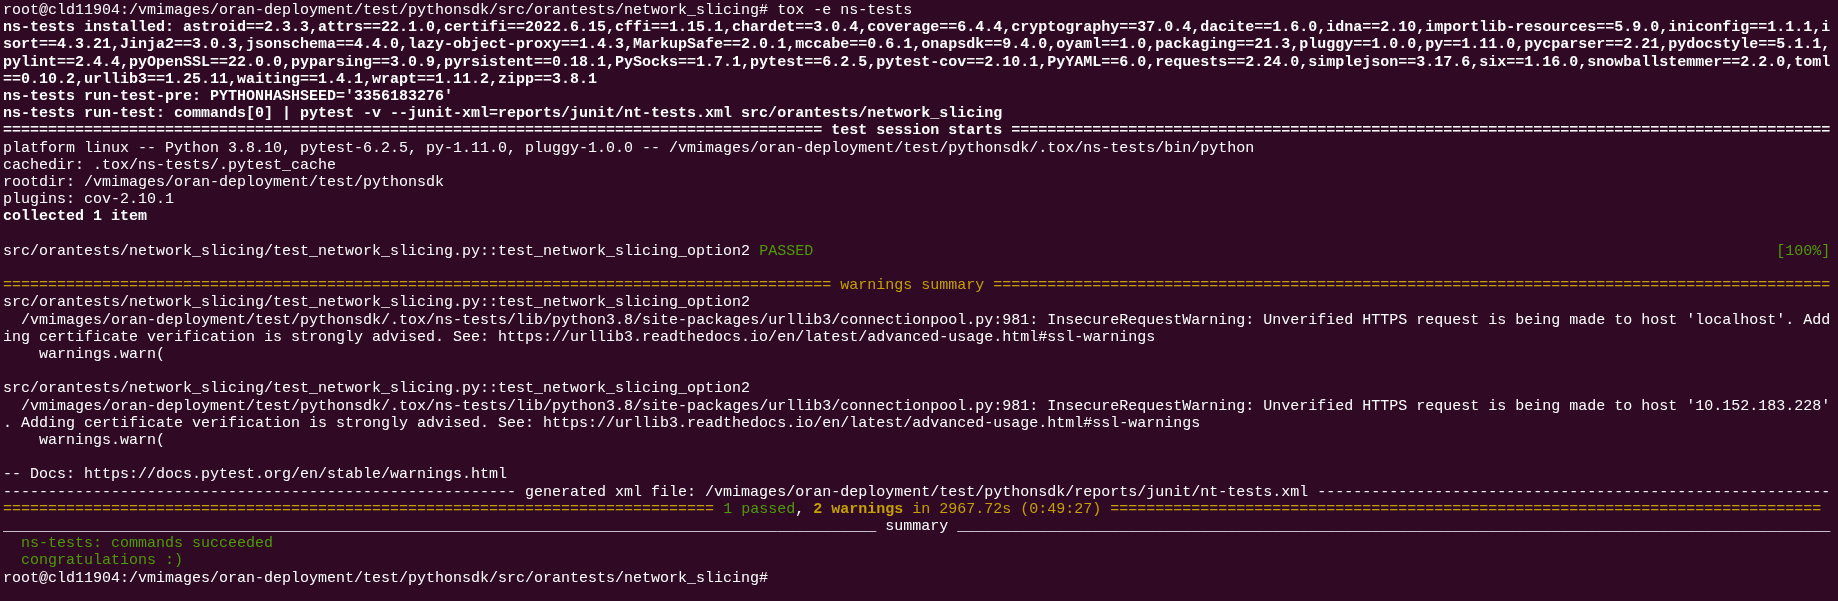  I want to click on output-text: root@cld11904:/vmimages/oran-deployment/test/pythonsdk/src/orantests/network_slicing#, so click(386, 578).